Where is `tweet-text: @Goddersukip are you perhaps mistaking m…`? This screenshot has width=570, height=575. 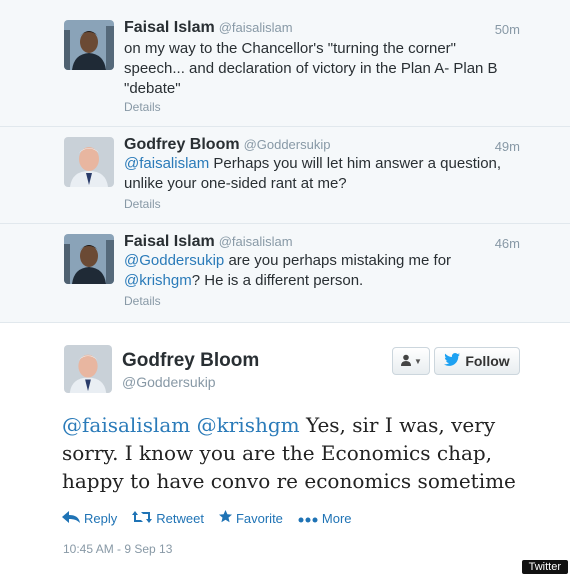
tweet-text: @Goddersukip are you perhaps mistaking m… is located at coordinates (288, 270).